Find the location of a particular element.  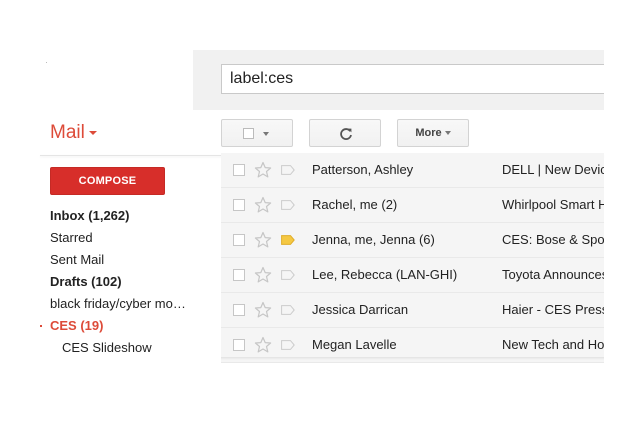

sidebar-item-sent-mail: Sent Mail is located at coordinates (100, 260).